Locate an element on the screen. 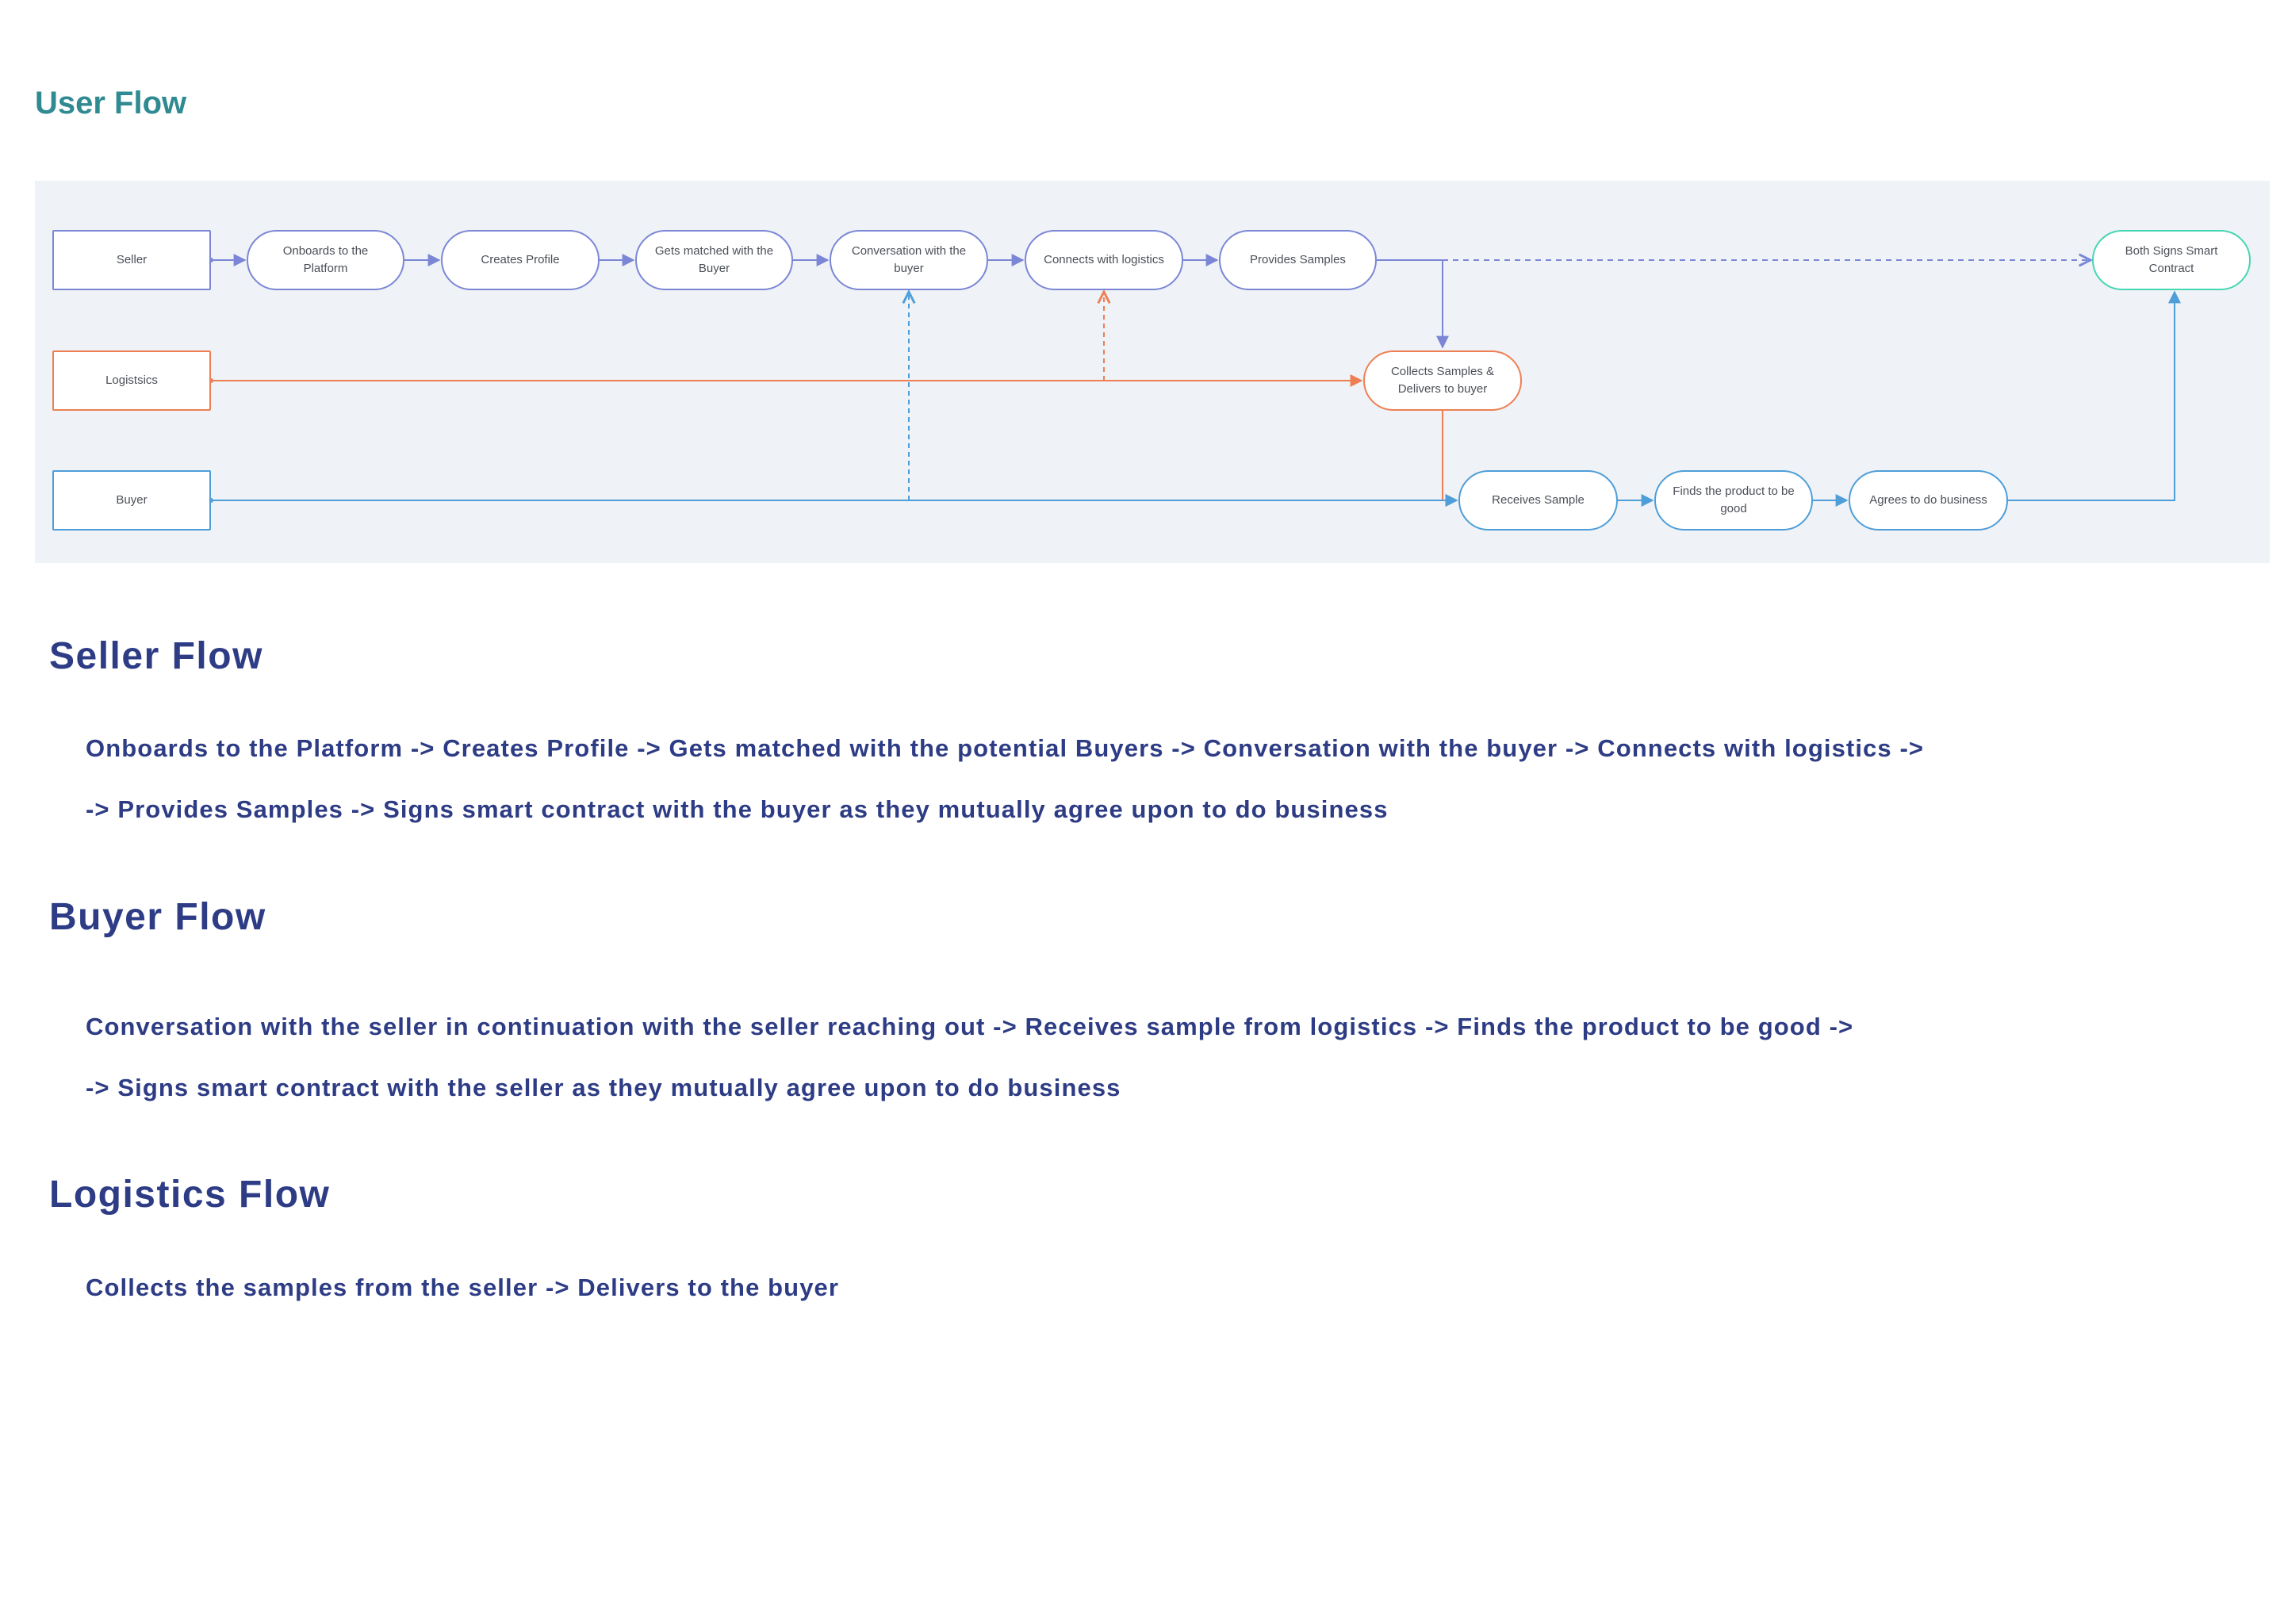 This screenshot has height=1624, width=2284. step-onboards: Onboards to the Platform is located at coordinates (325, 260).